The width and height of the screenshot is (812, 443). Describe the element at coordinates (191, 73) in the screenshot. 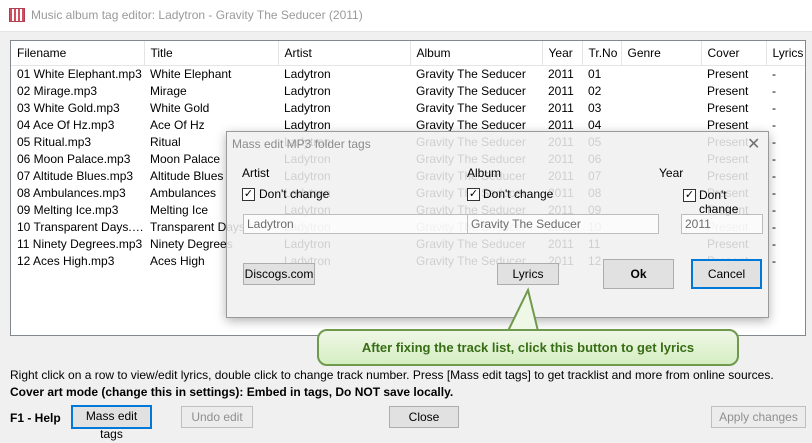

I see `cell-title: White Elephant` at that location.